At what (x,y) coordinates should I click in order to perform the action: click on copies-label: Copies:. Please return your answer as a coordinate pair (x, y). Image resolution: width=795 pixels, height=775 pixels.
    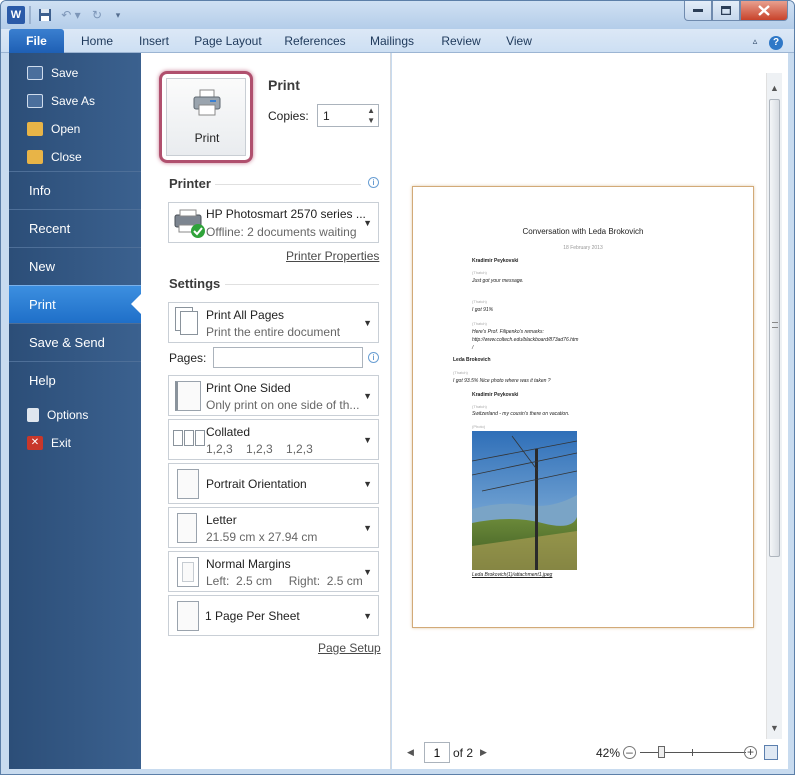
    Looking at the image, I should click on (288, 116).